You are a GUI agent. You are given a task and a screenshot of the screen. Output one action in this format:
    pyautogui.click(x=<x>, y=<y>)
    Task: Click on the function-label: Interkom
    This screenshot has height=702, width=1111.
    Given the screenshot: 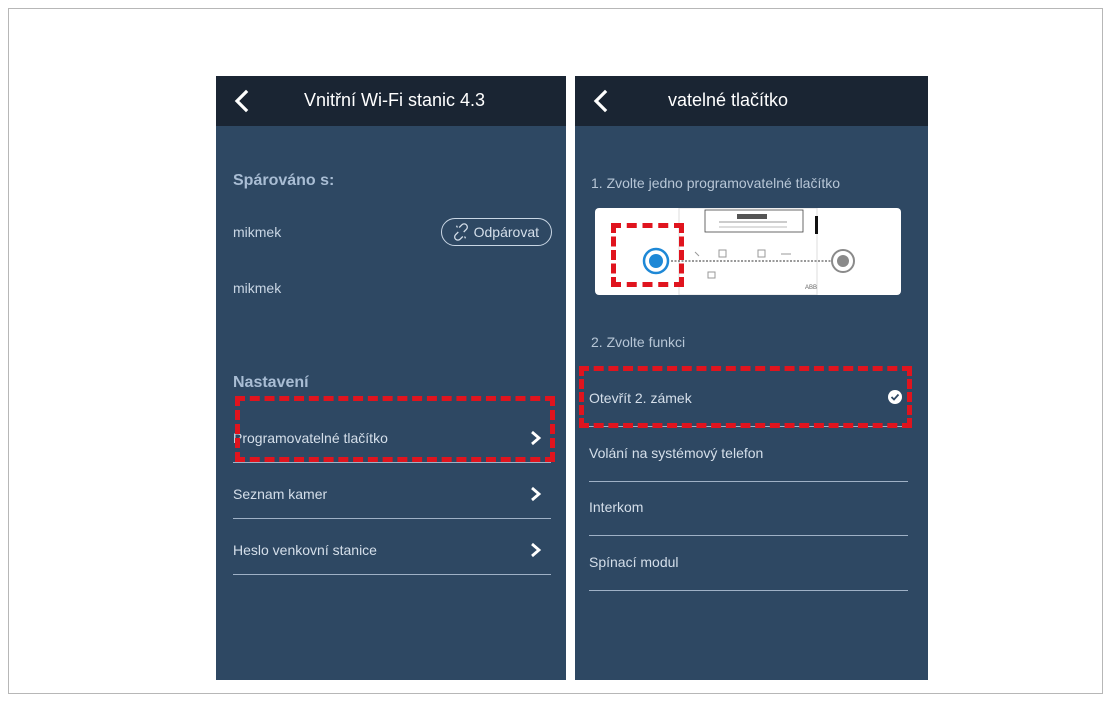 What is the action you would take?
    pyautogui.click(x=616, y=507)
    